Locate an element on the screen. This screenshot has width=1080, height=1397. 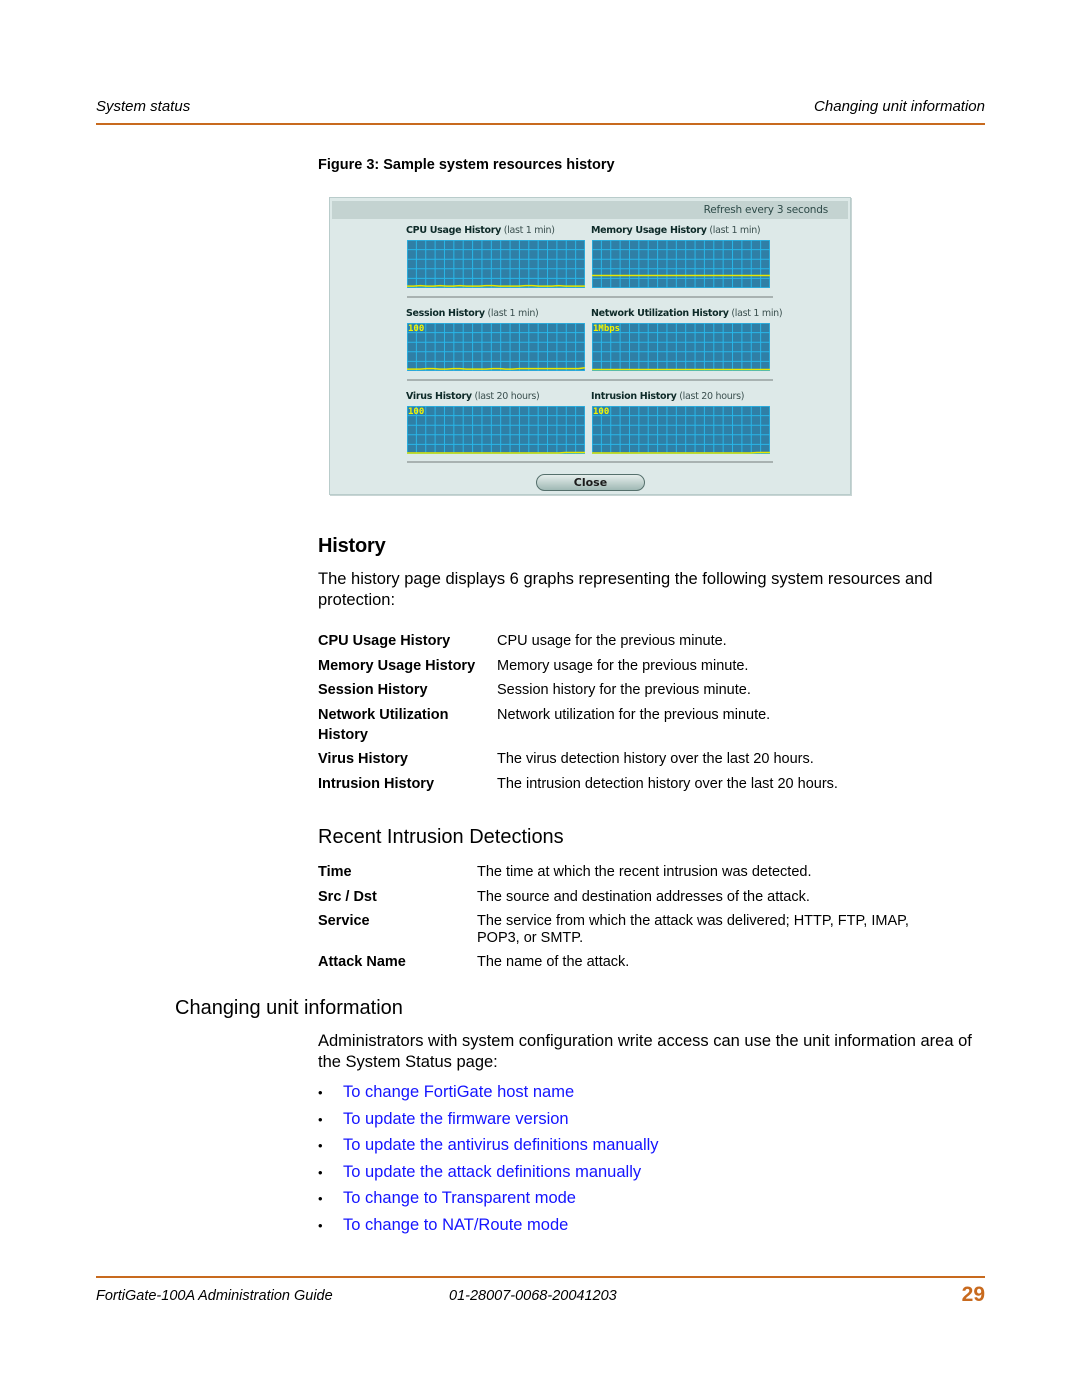
definition-term-cont: History is located at coordinates (343, 734).